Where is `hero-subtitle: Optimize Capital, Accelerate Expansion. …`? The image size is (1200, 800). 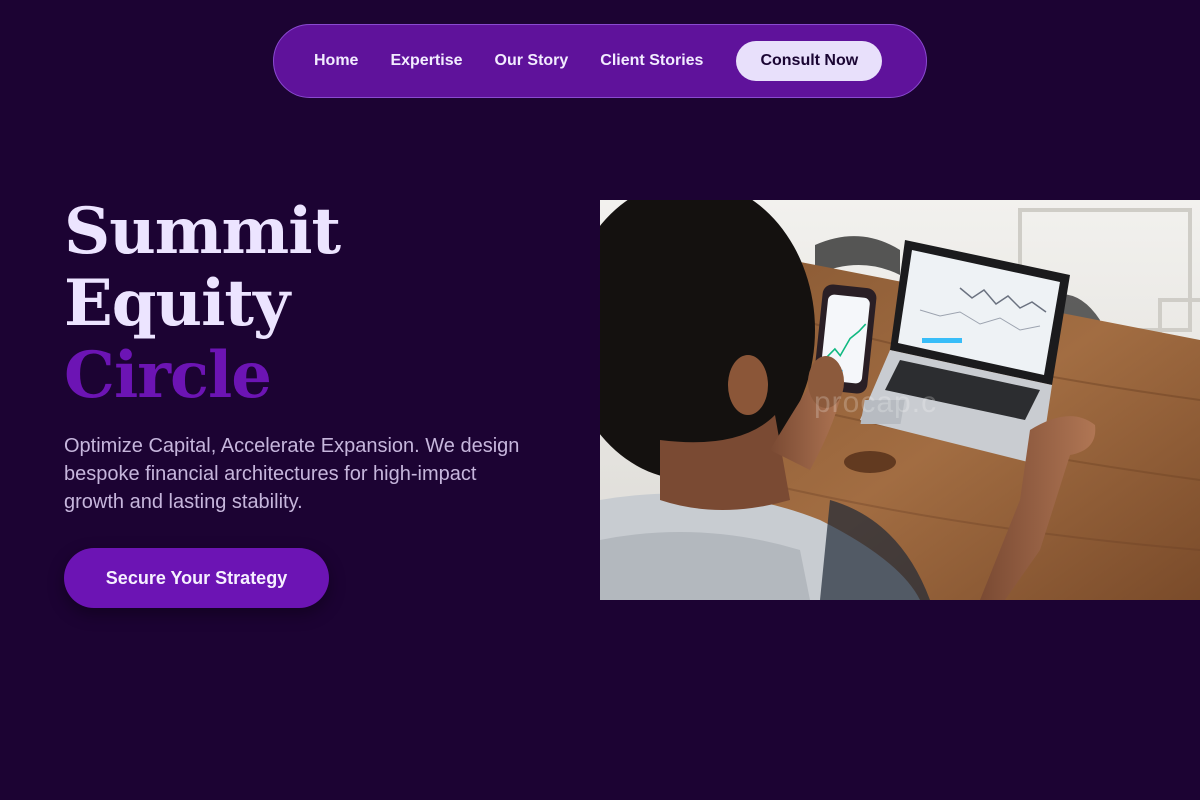 hero-subtitle: Optimize Capital, Accelerate Expansion. … is located at coordinates (292, 474).